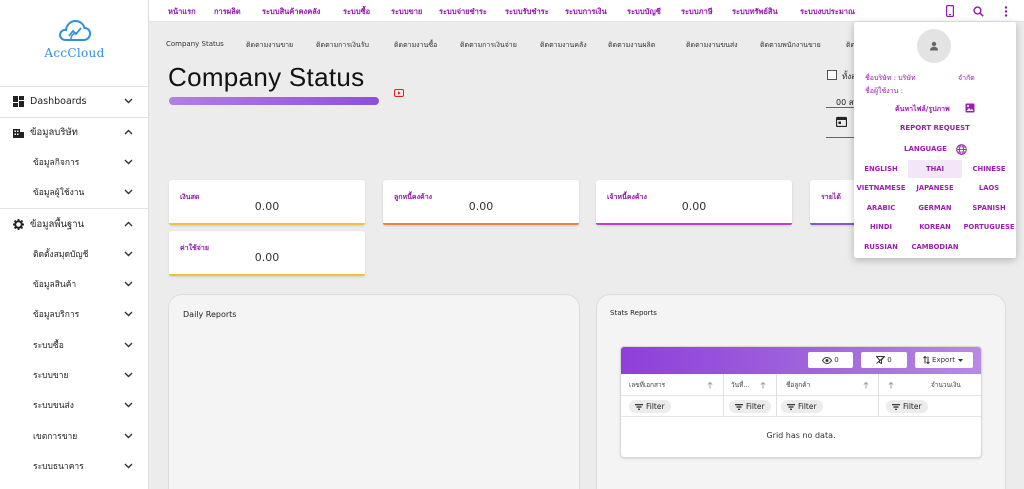 The height and width of the screenshot is (489, 1024). What do you see at coordinates (463, 12) in the screenshot?
I see `nav-payment: ระบบจ่ายชำระ` at bounding box center [463, 12].